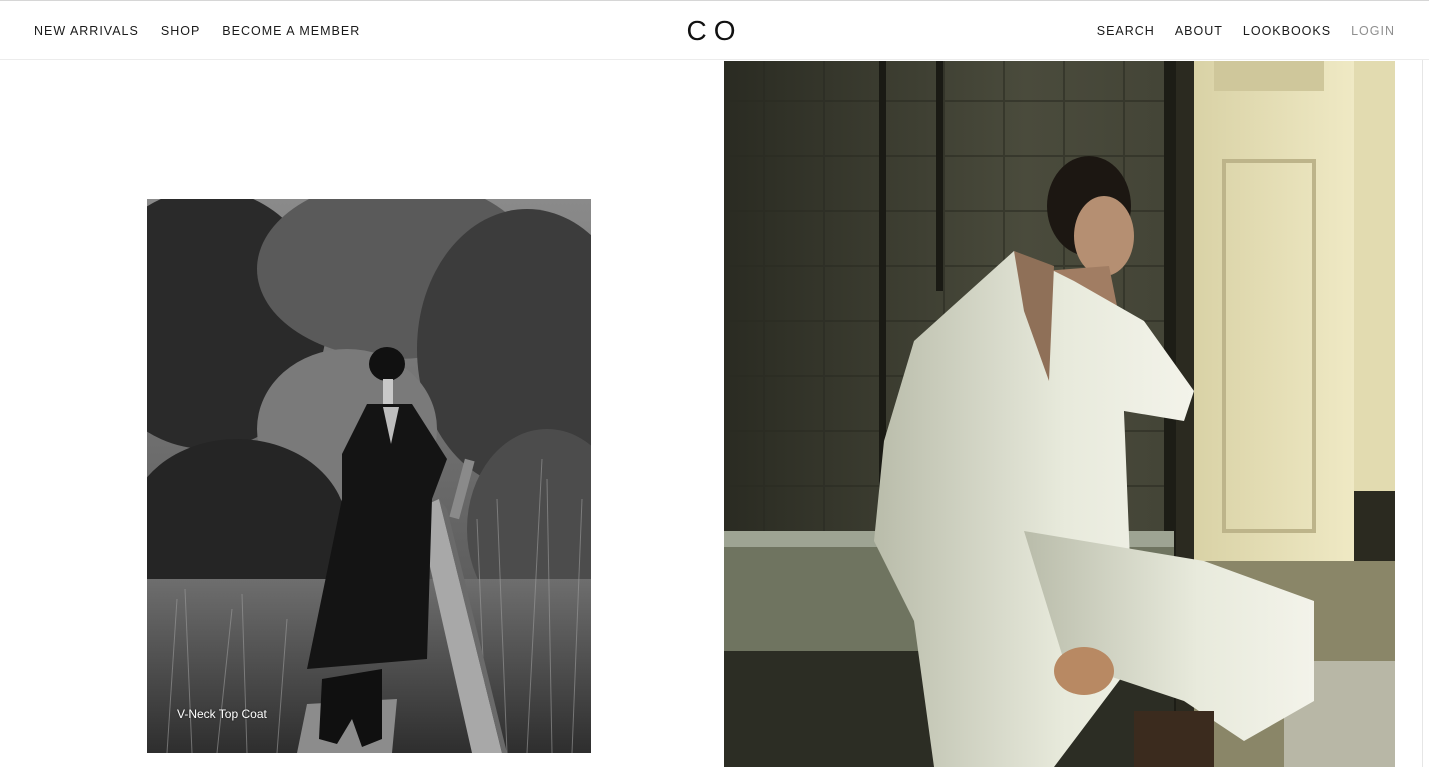  Describe the element at coordinates (1236, 30) in the screenshot. I see `secondary-nav: SEARCH ABOUT LOOKBOOKS LOGIN` at that location.